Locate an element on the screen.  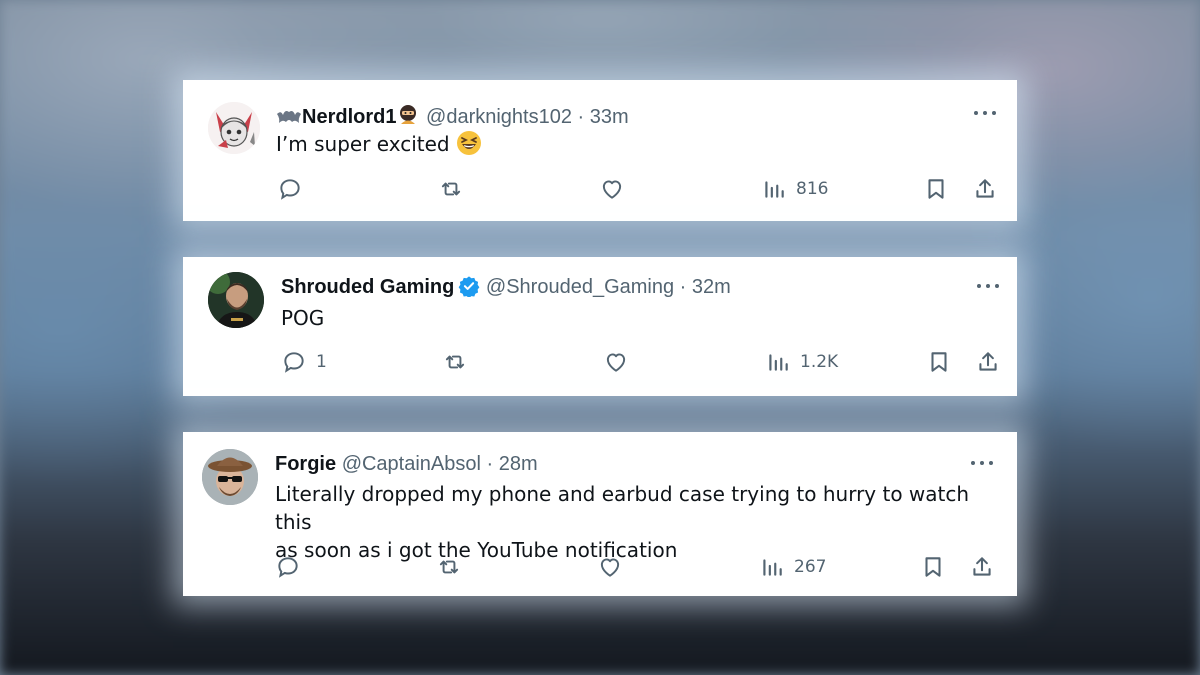
view-count: 1.2K is located at coordinates (819, 362).